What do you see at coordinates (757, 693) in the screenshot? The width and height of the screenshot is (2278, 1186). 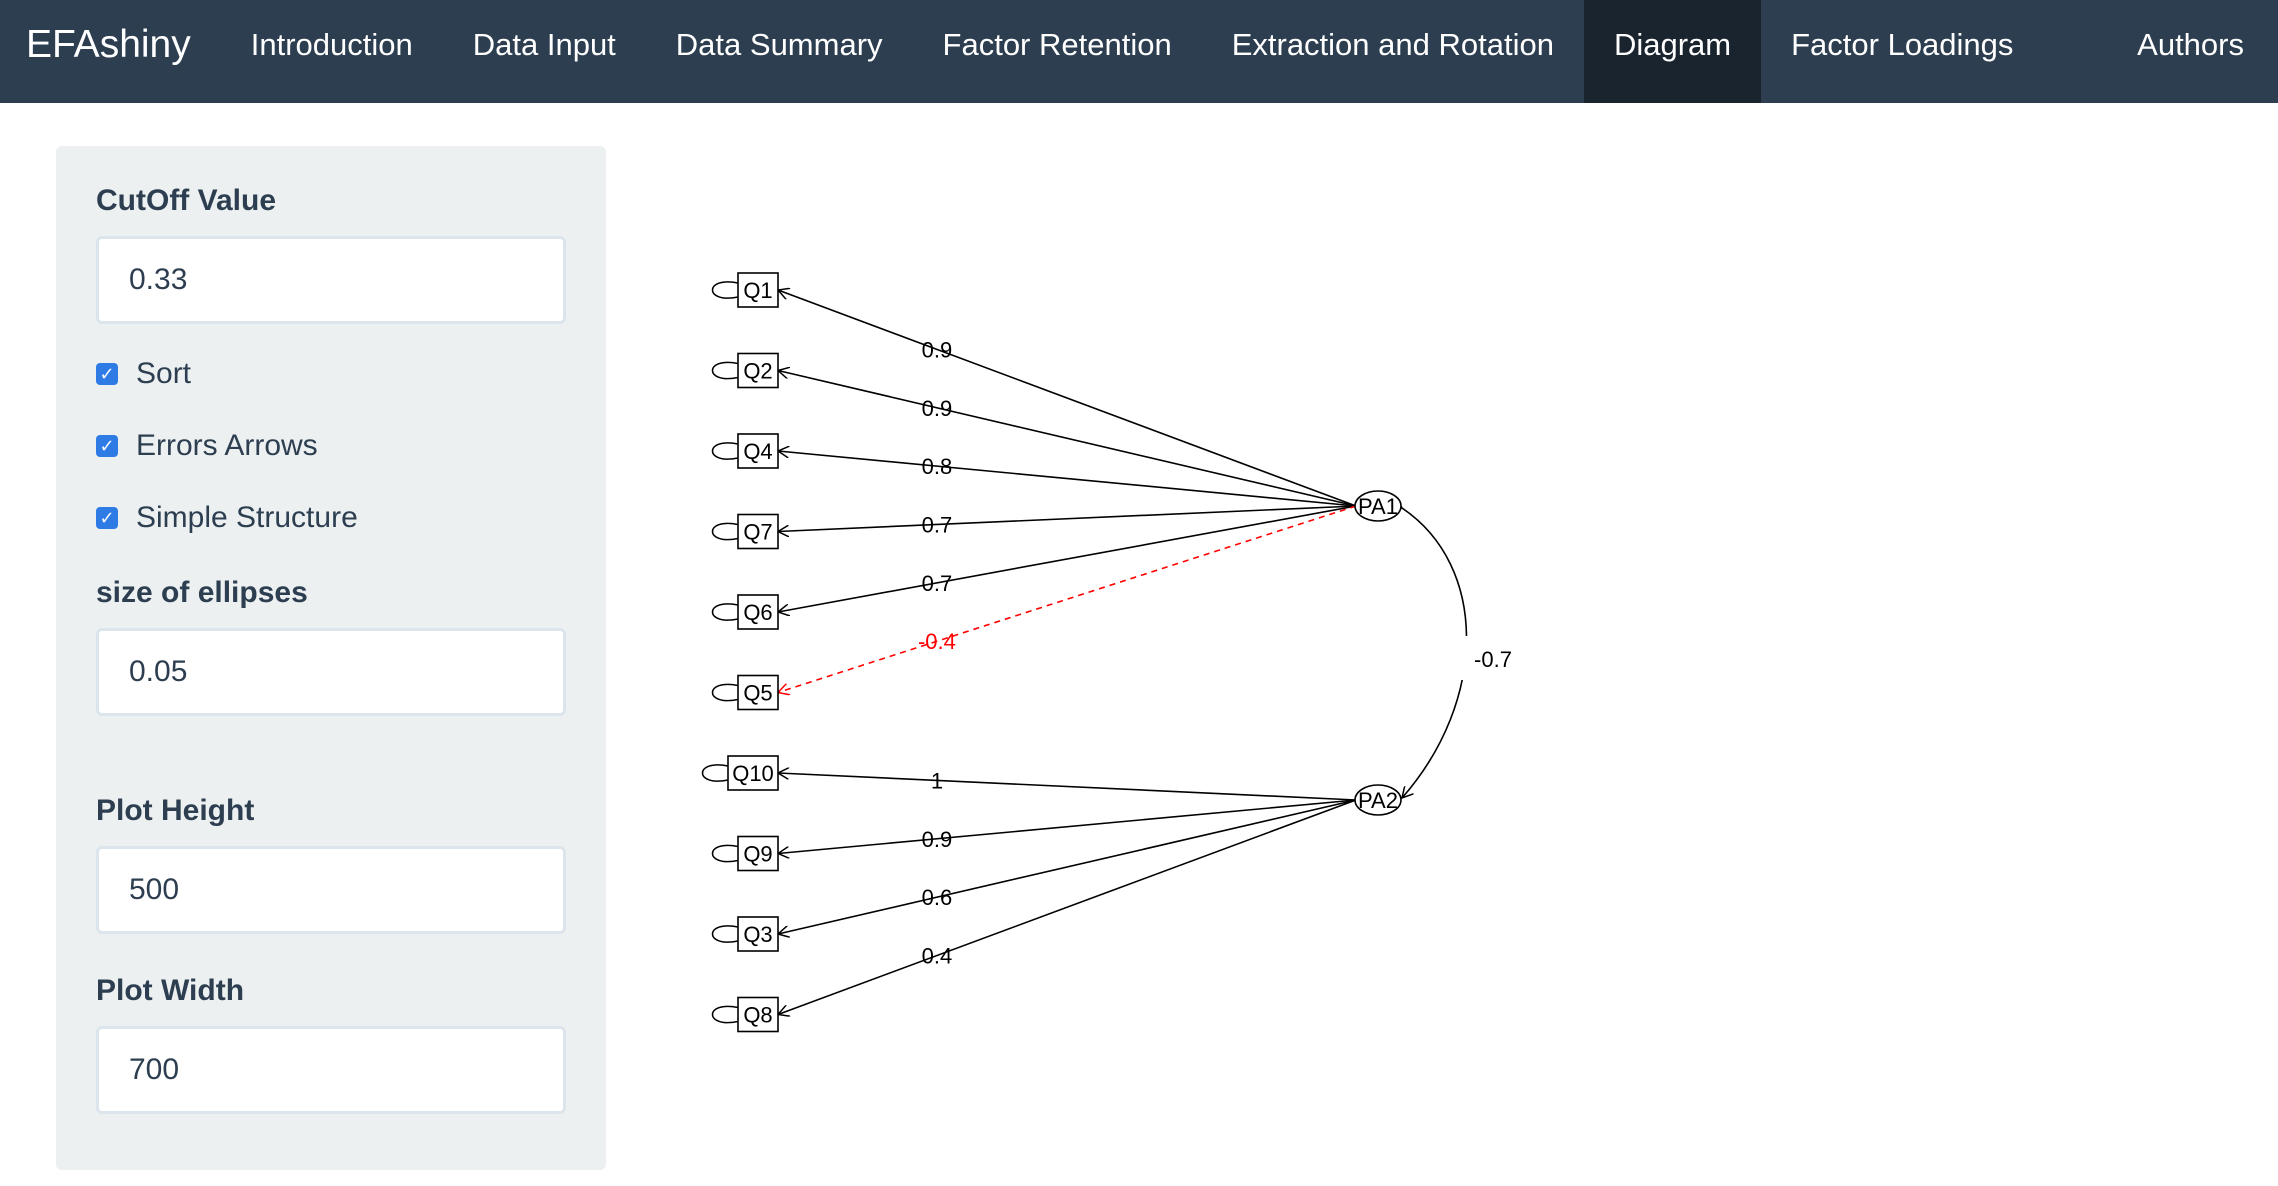 I see `item-label-q5: Q5` at bounding box center [757, 693].